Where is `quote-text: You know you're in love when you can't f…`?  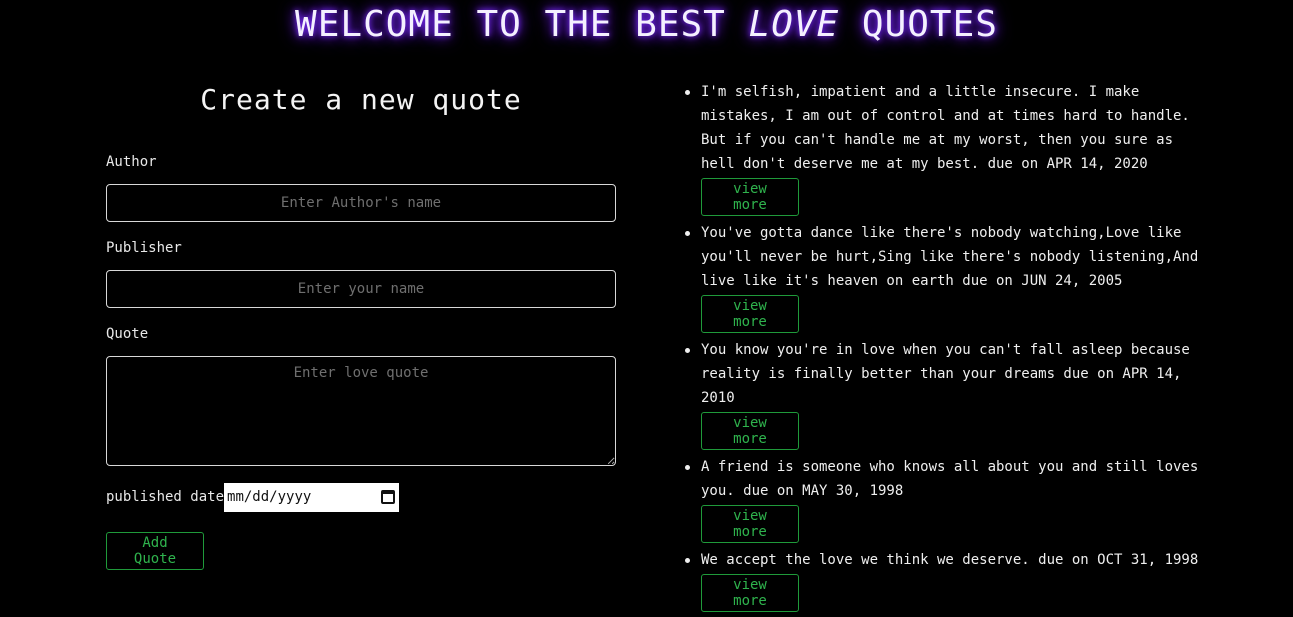
quote-text: You know you're in love when you can't f… is located at coordinates (945, 374).